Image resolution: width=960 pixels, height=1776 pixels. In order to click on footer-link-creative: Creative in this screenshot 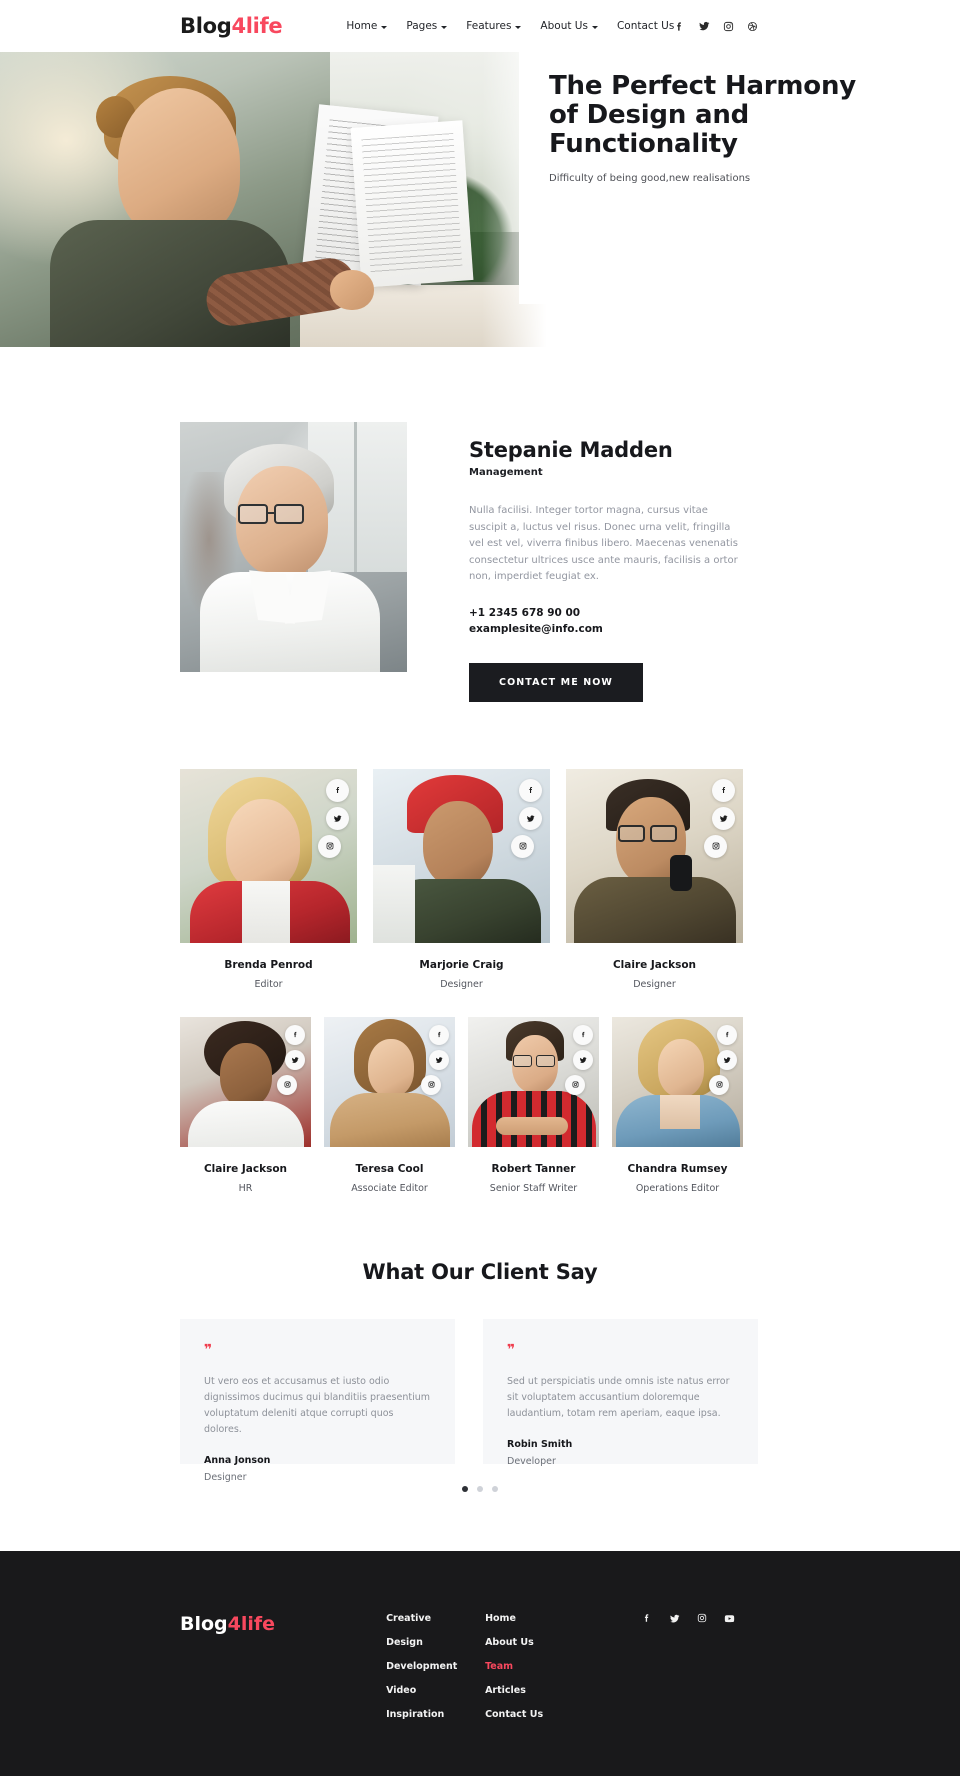, I will do `click(435, 1618)`.